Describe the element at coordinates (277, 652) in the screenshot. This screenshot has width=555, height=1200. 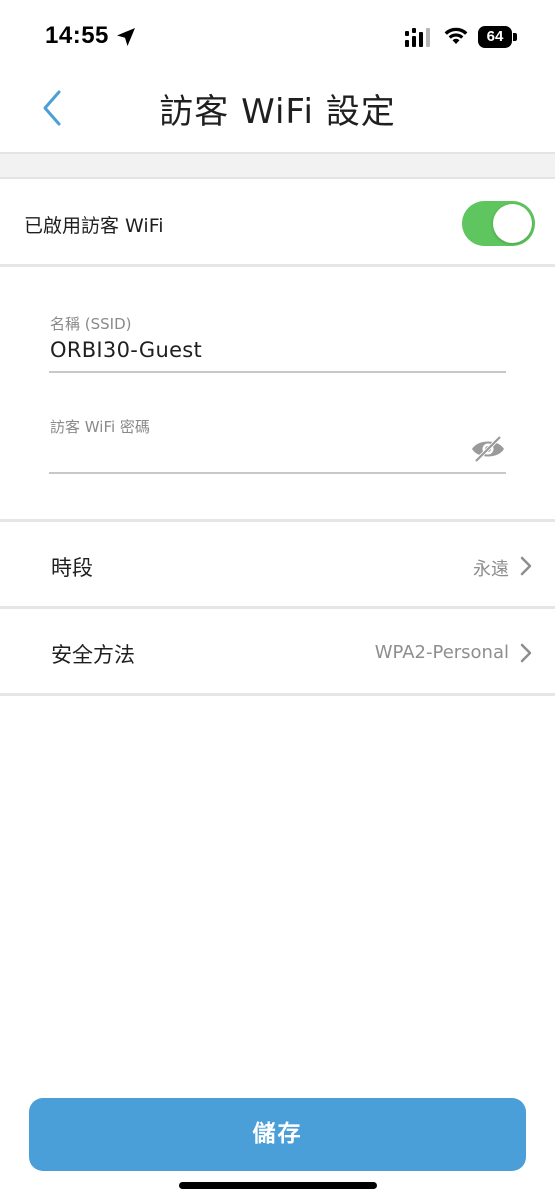
I see `security-method-row: 安全方法 WPA2-Personal` at that location.